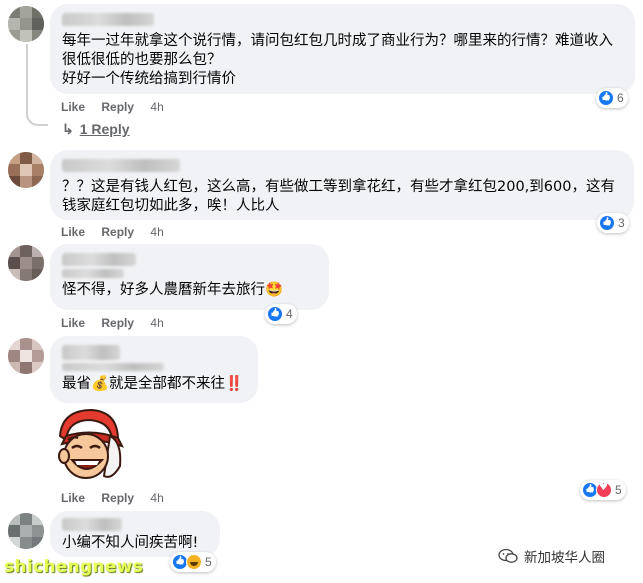 This screenshot has width=643, height=583. I want to click on reaction-count: 4, so click(289, 314).